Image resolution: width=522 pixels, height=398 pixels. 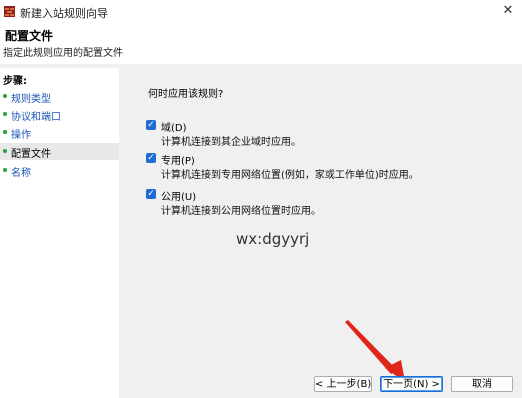 I want to click on option-description: 计算机连接到专用网络位置(例如，家或工作单位)时应用。, so click(x=290, y=175).